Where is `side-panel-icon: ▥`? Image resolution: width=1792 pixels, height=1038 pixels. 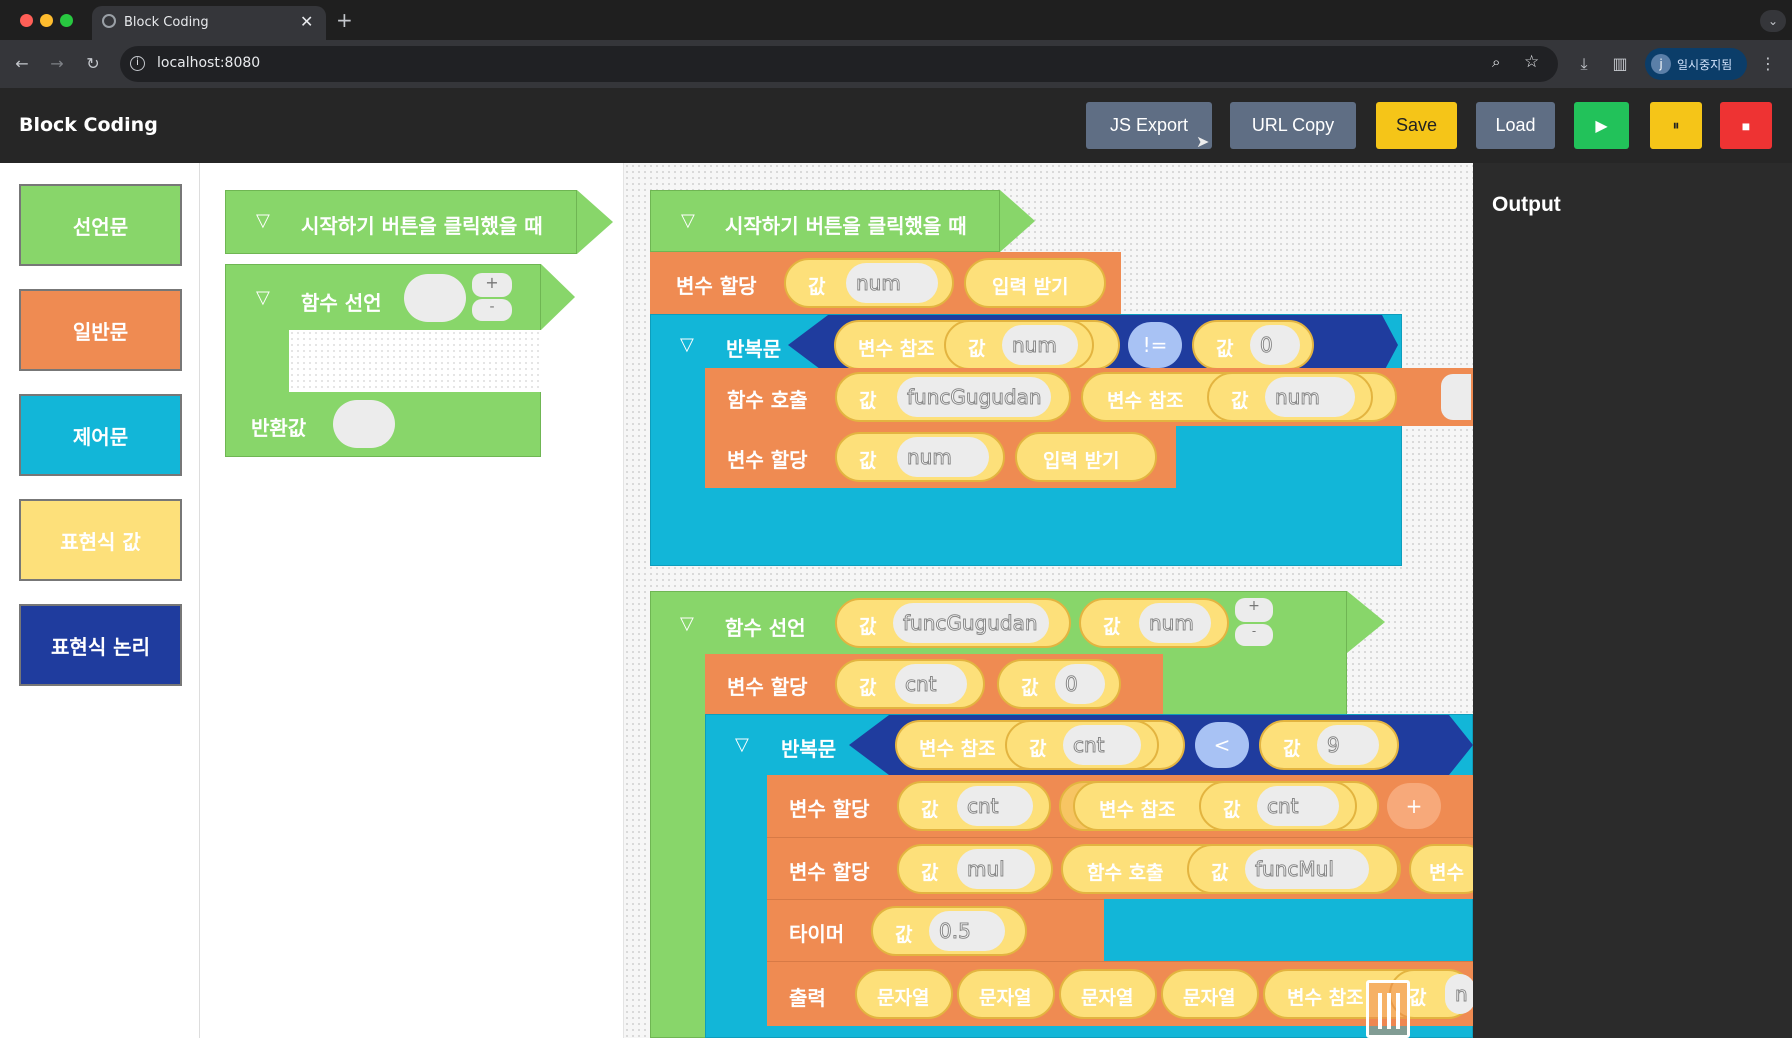
side-panel-icon: ▥ is located at coordinates (1620, 64).